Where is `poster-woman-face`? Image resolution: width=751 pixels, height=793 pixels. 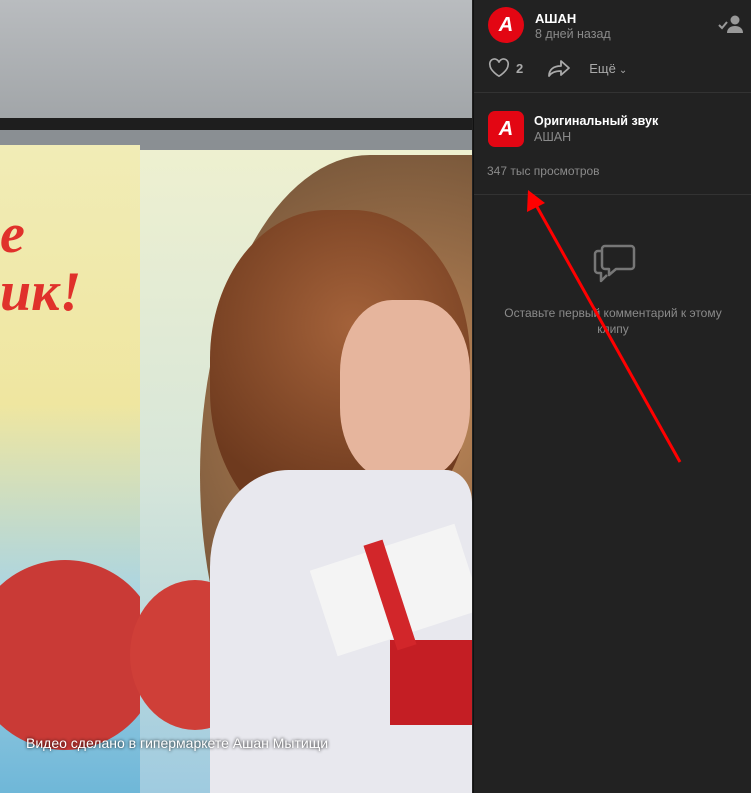
poster-woman-face is located at coordinates (405, 390).